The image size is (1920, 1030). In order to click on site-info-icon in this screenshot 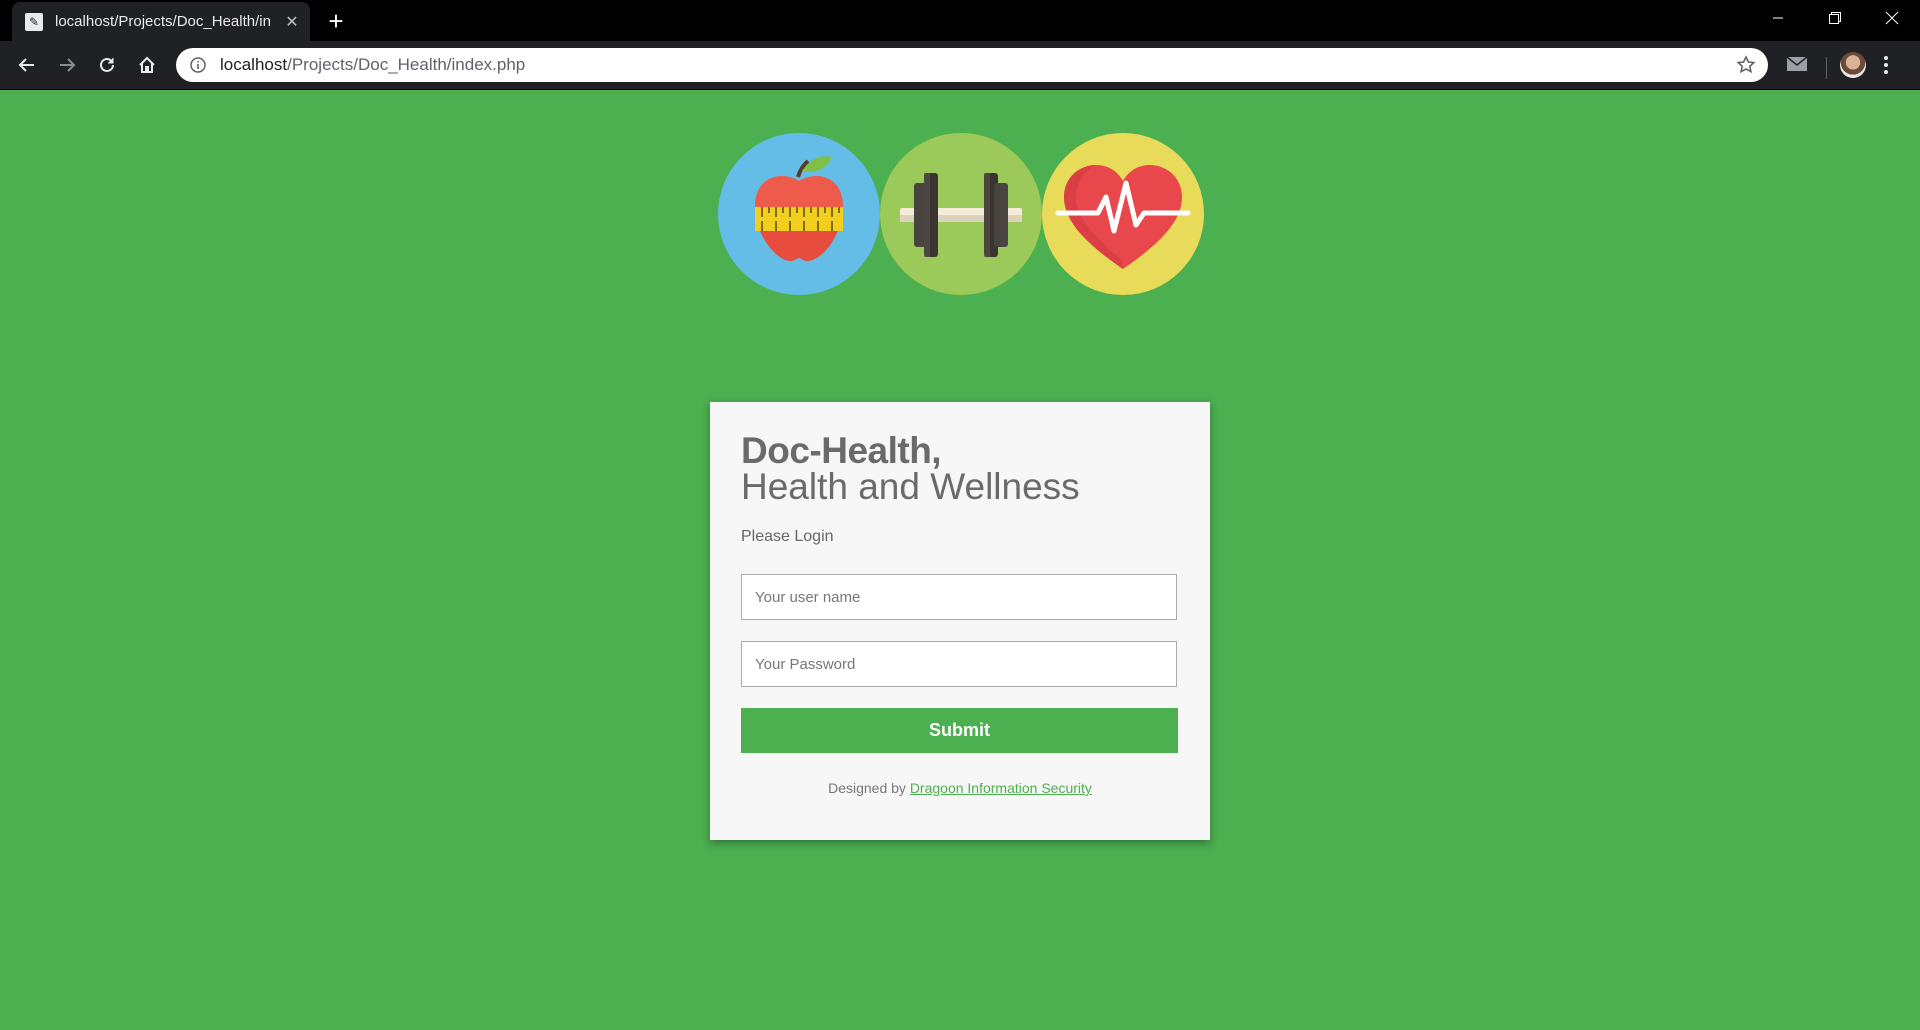, I will do `click(198, 65)`.